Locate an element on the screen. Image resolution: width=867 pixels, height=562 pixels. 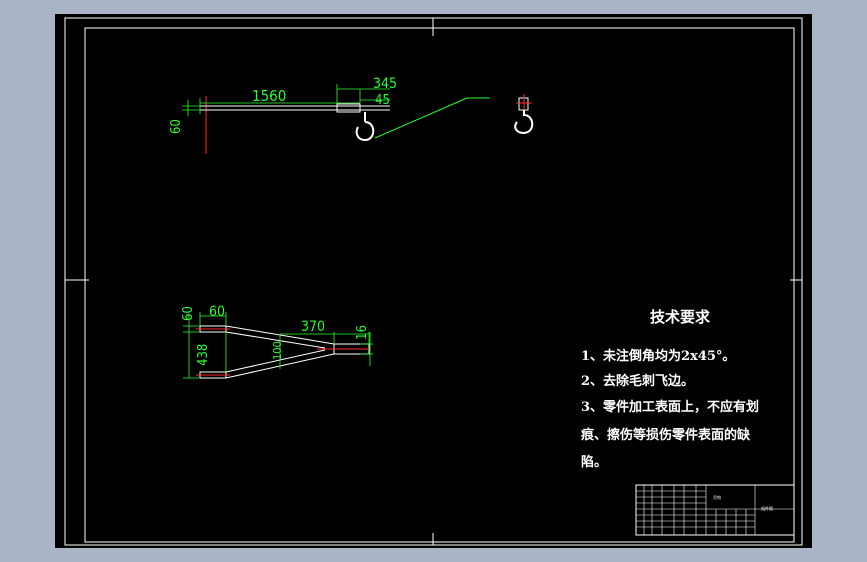
tech-note-line-1: 1、未注倒角均为2x45°。 is located at coordinates (658, 356).